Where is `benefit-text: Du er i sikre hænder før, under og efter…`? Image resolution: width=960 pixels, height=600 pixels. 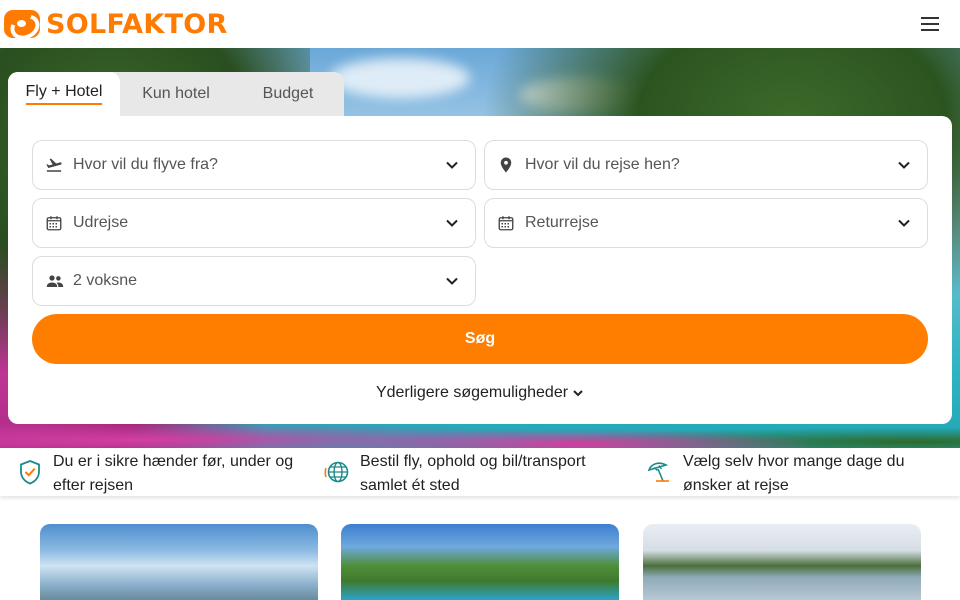
benefit-text: Du er i sikre hænder før, under og efter… is located at coordinates (173, 473).